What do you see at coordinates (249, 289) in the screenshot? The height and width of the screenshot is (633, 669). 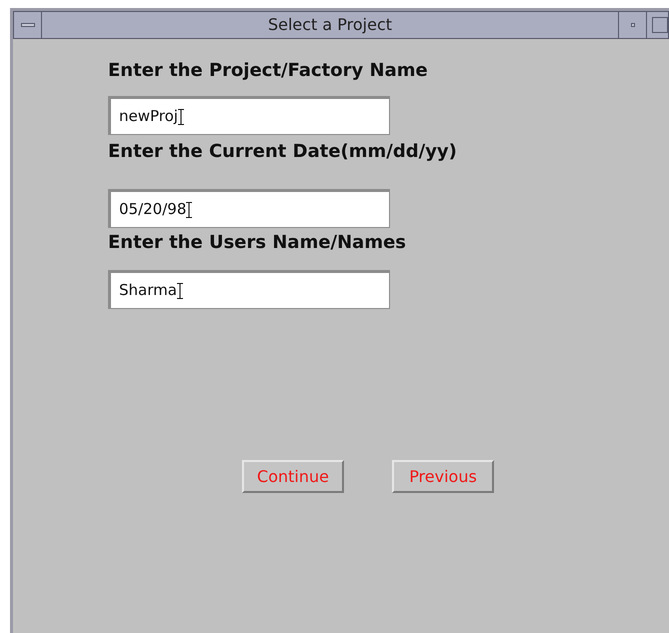 I see `text-field: Sharma` at bounding box center [249, 289].